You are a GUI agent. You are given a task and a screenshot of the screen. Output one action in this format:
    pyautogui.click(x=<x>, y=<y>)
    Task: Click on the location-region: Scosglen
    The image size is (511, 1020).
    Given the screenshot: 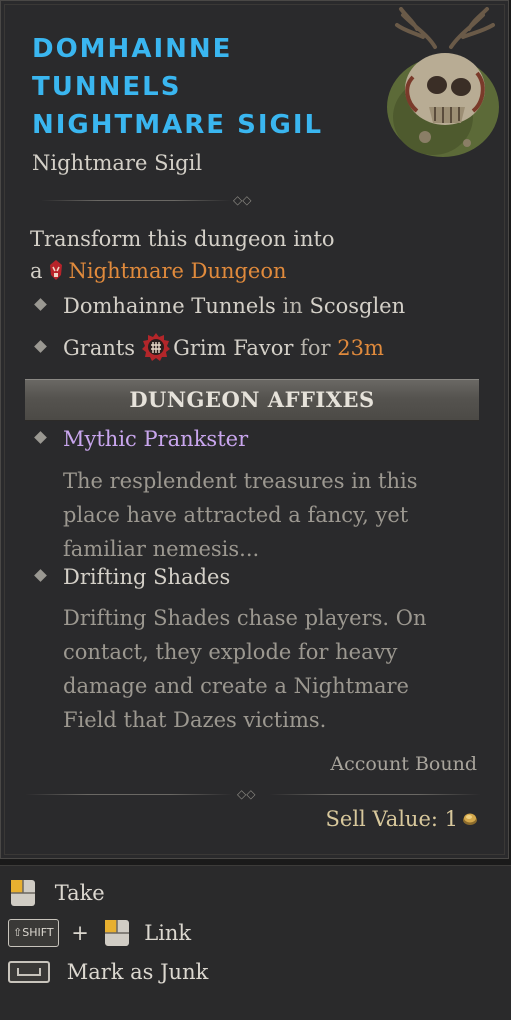 What is the action you would take?
    pyautogui.click(x=357, y=306)
    